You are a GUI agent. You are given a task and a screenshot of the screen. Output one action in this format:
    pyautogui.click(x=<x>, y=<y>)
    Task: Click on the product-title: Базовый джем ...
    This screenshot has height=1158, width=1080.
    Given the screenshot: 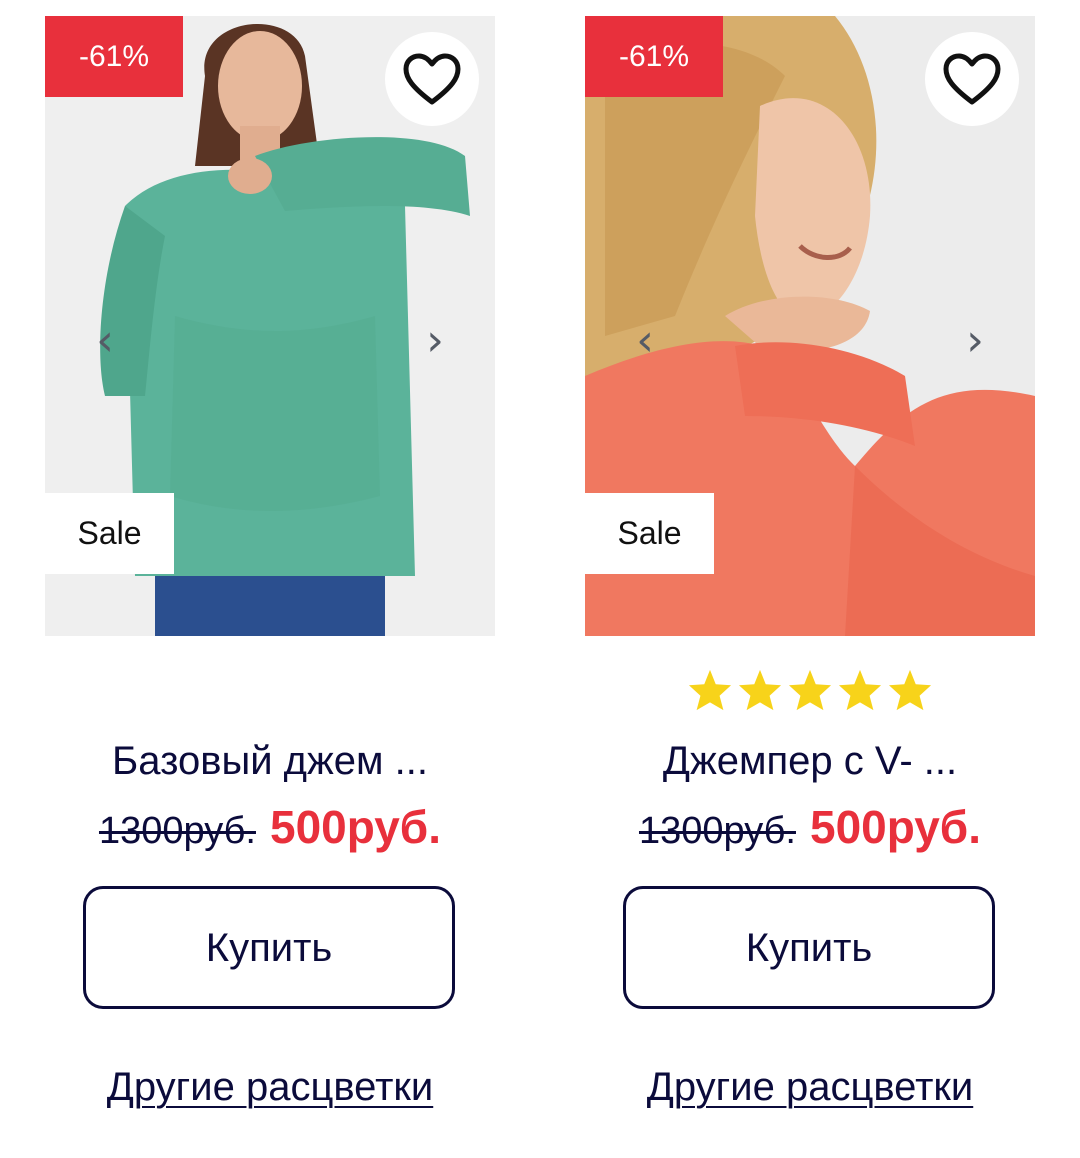 What is the action you would take?
    pyautogui.click(x=270, y=761)
    